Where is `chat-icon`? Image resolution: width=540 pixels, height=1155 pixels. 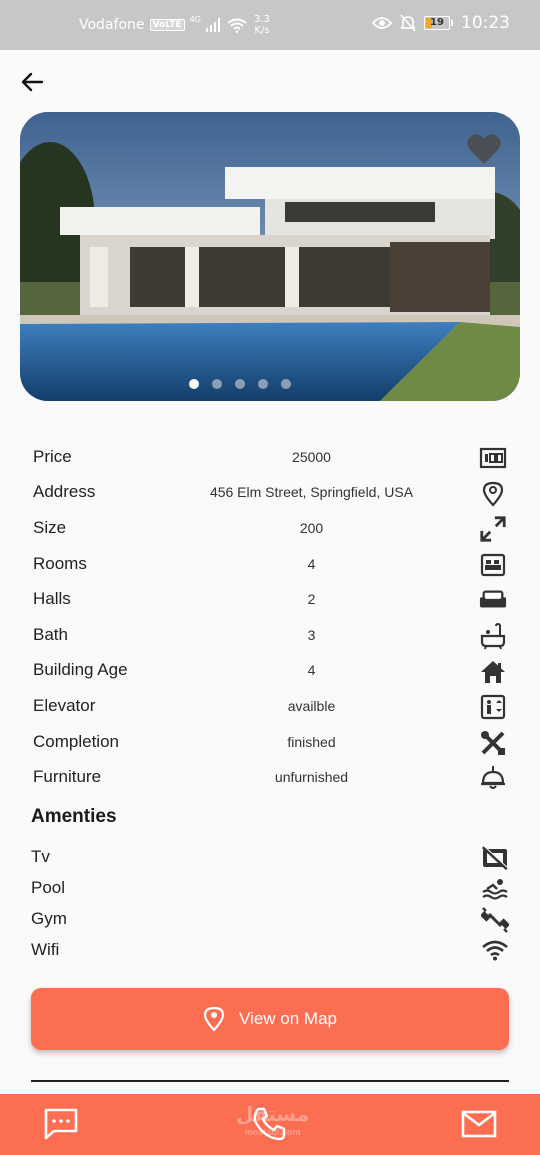 chat-icon is located at coordinates (61, 1124).